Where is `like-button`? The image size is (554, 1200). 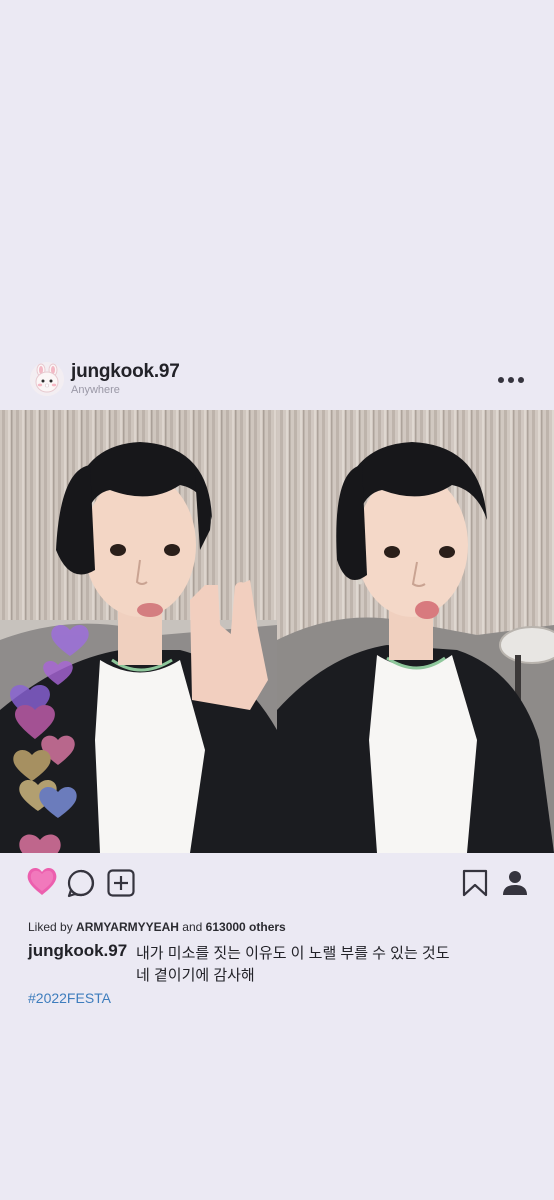
like-button is located at coordinates (42, 880).